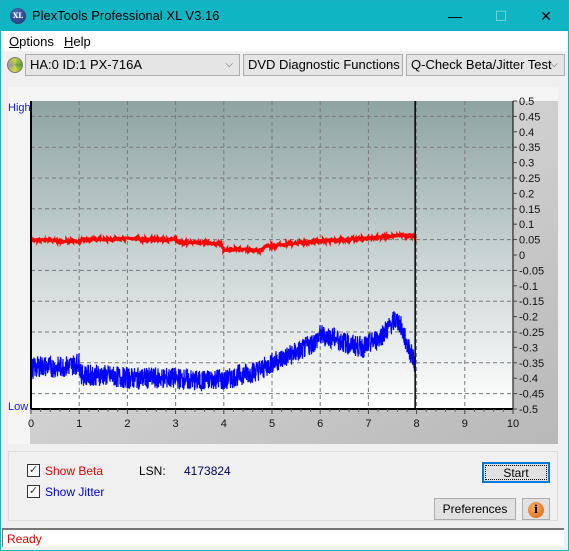 This screenshot has height=551, width=569. I want to click on y-tick-label: -0.1, so click(528, 287).